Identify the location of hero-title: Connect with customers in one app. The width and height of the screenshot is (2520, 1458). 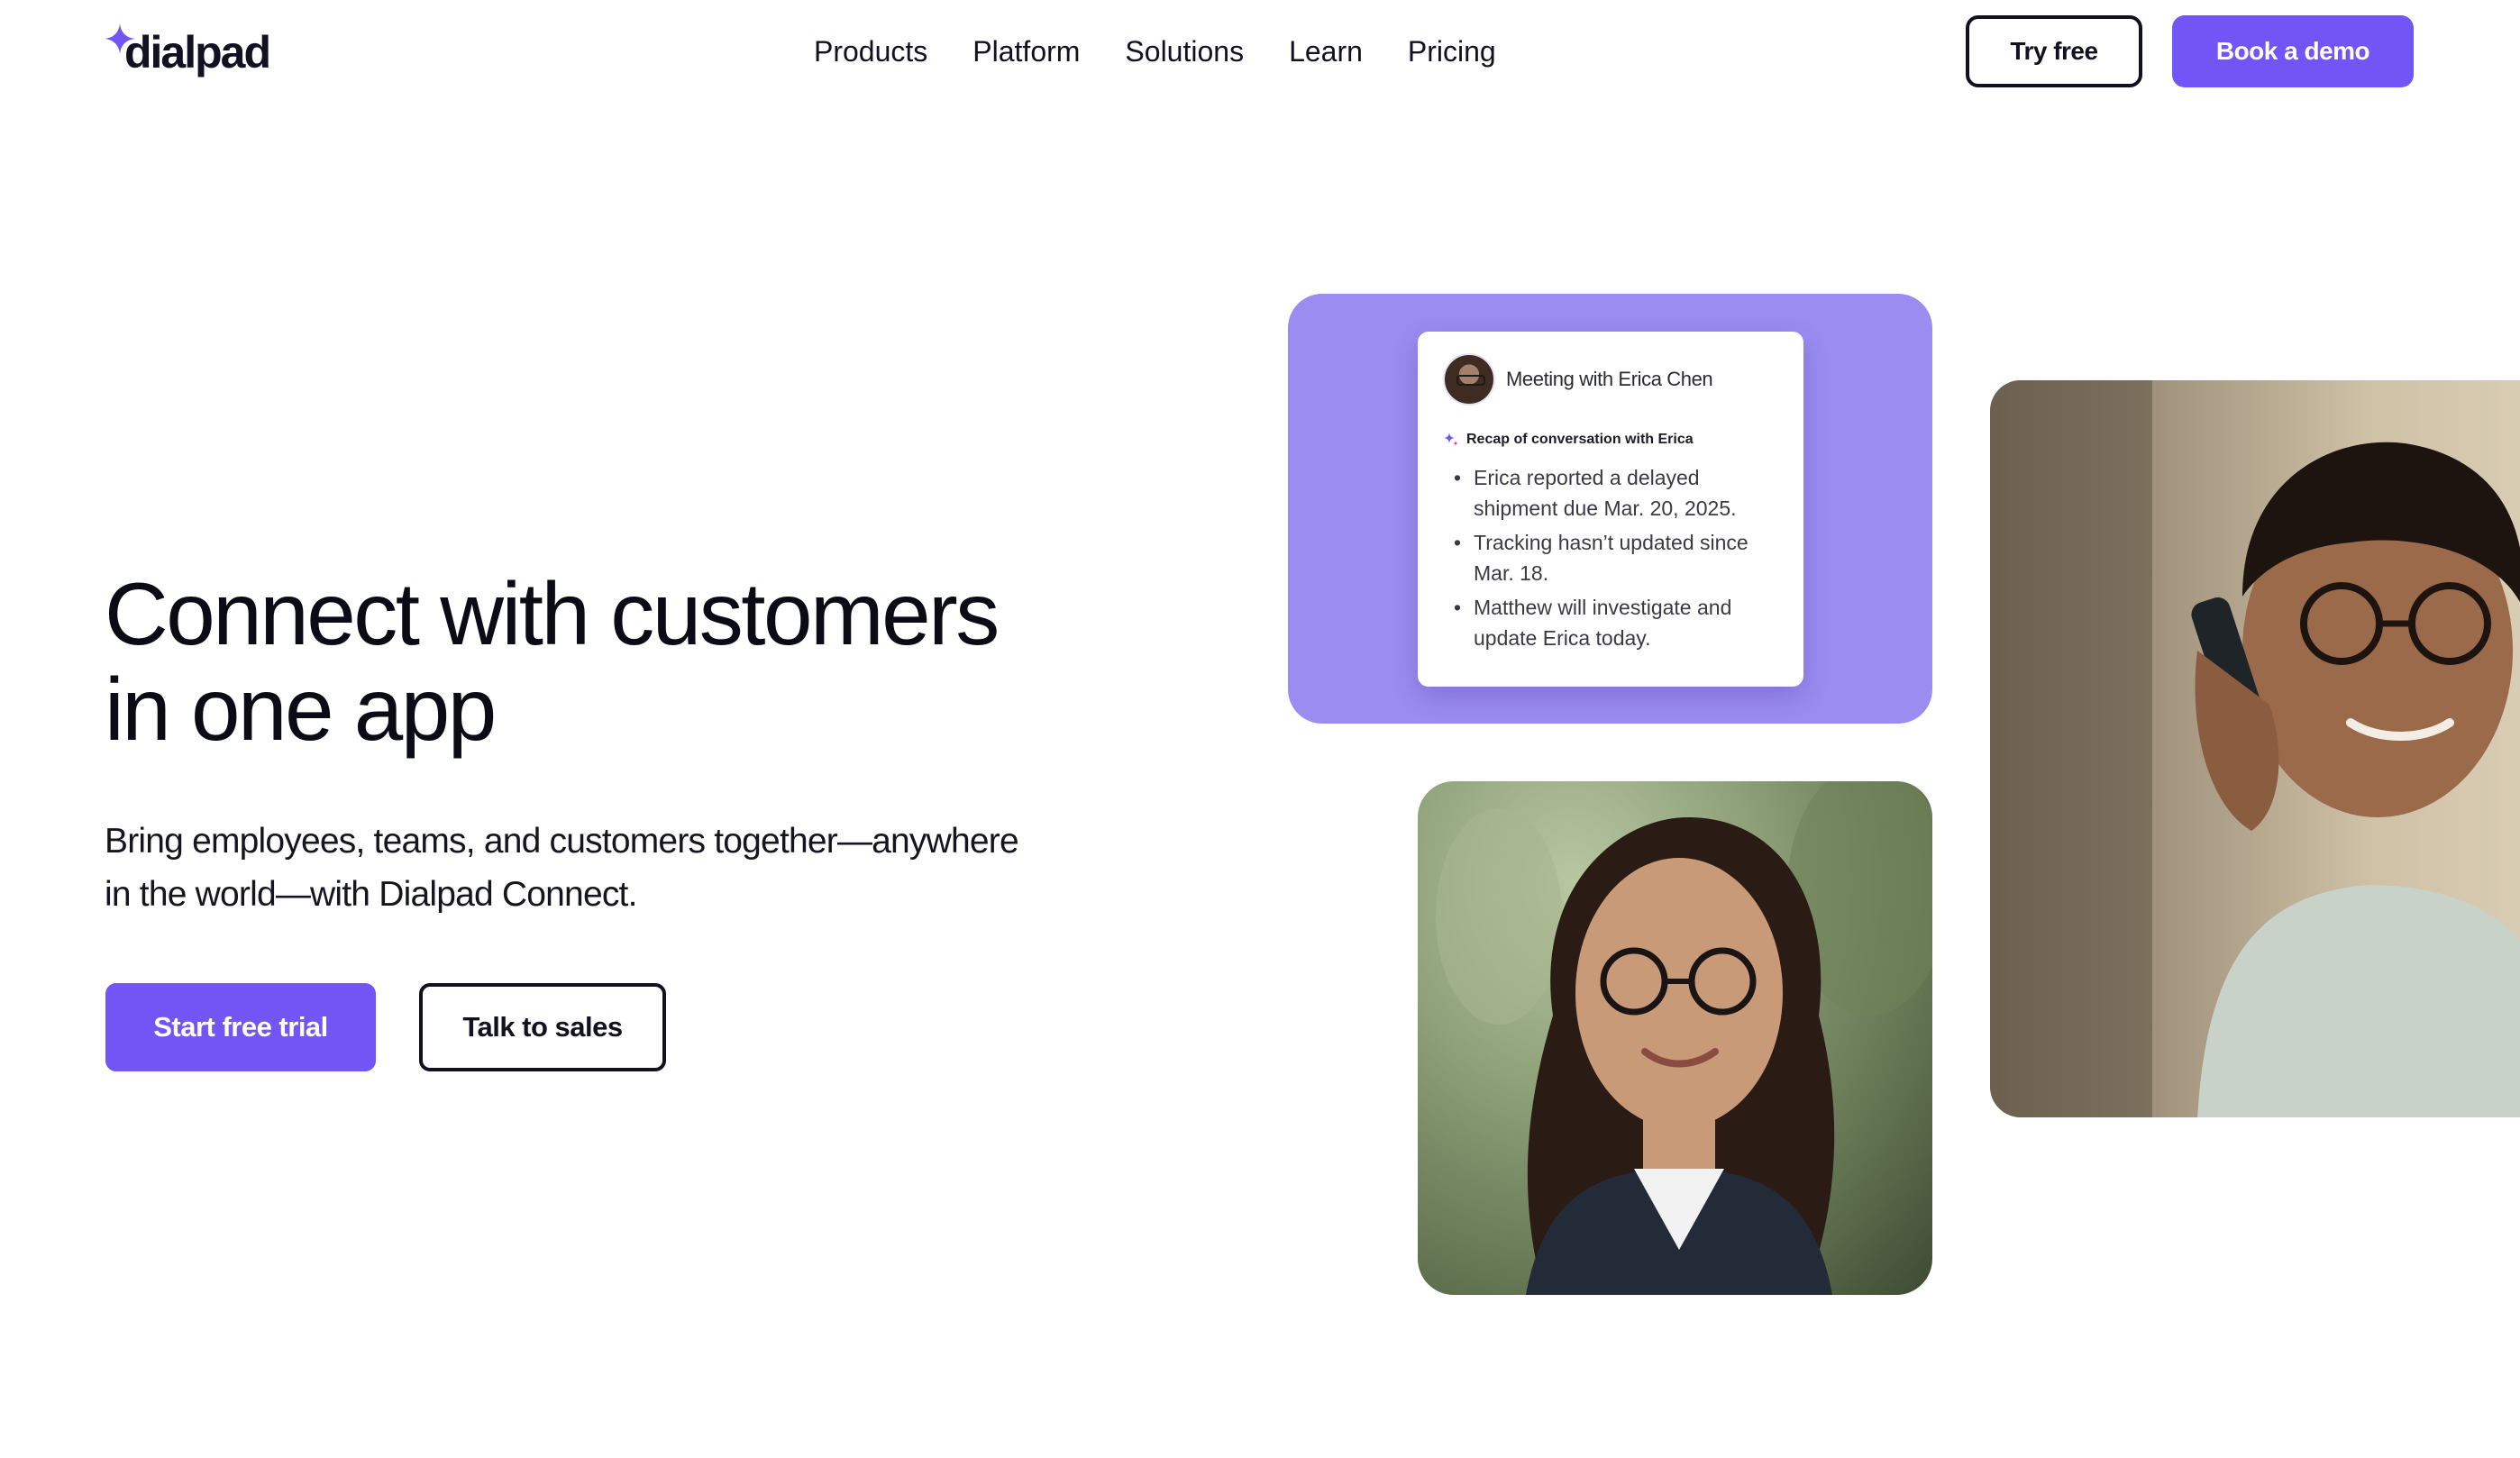
(636, 661).